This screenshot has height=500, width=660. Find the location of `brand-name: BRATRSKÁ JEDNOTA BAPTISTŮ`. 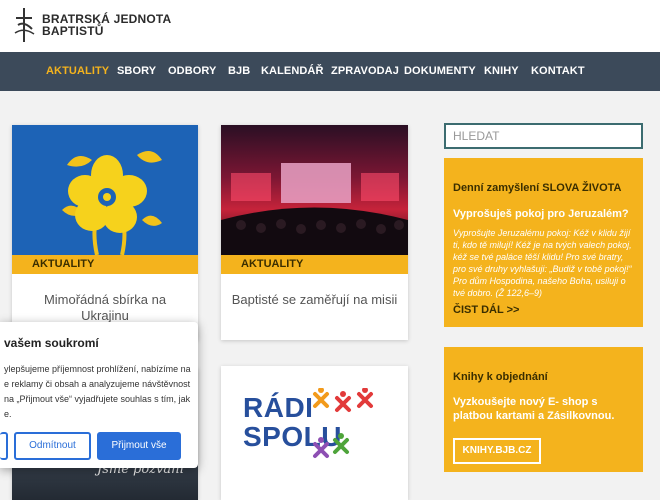

brand-name: BRATRSKÁ JEDNOTA BAPTISTŮ is located at coordinates (106, 25).